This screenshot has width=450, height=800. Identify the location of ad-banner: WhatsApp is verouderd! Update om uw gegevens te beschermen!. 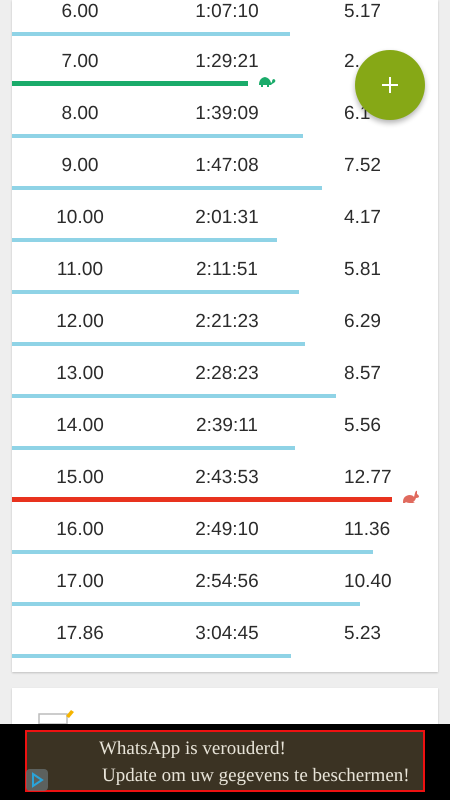
(225, 761).